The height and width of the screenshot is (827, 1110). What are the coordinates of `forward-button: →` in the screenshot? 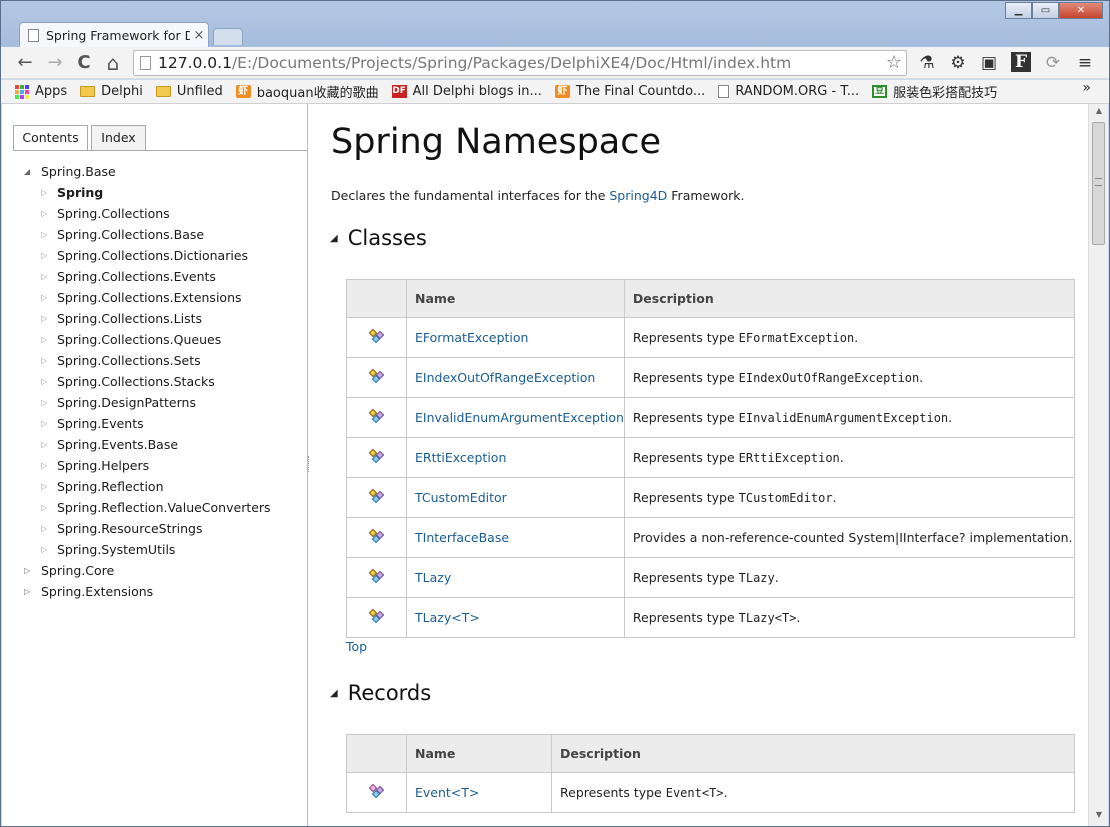 It's located at (55, 63).